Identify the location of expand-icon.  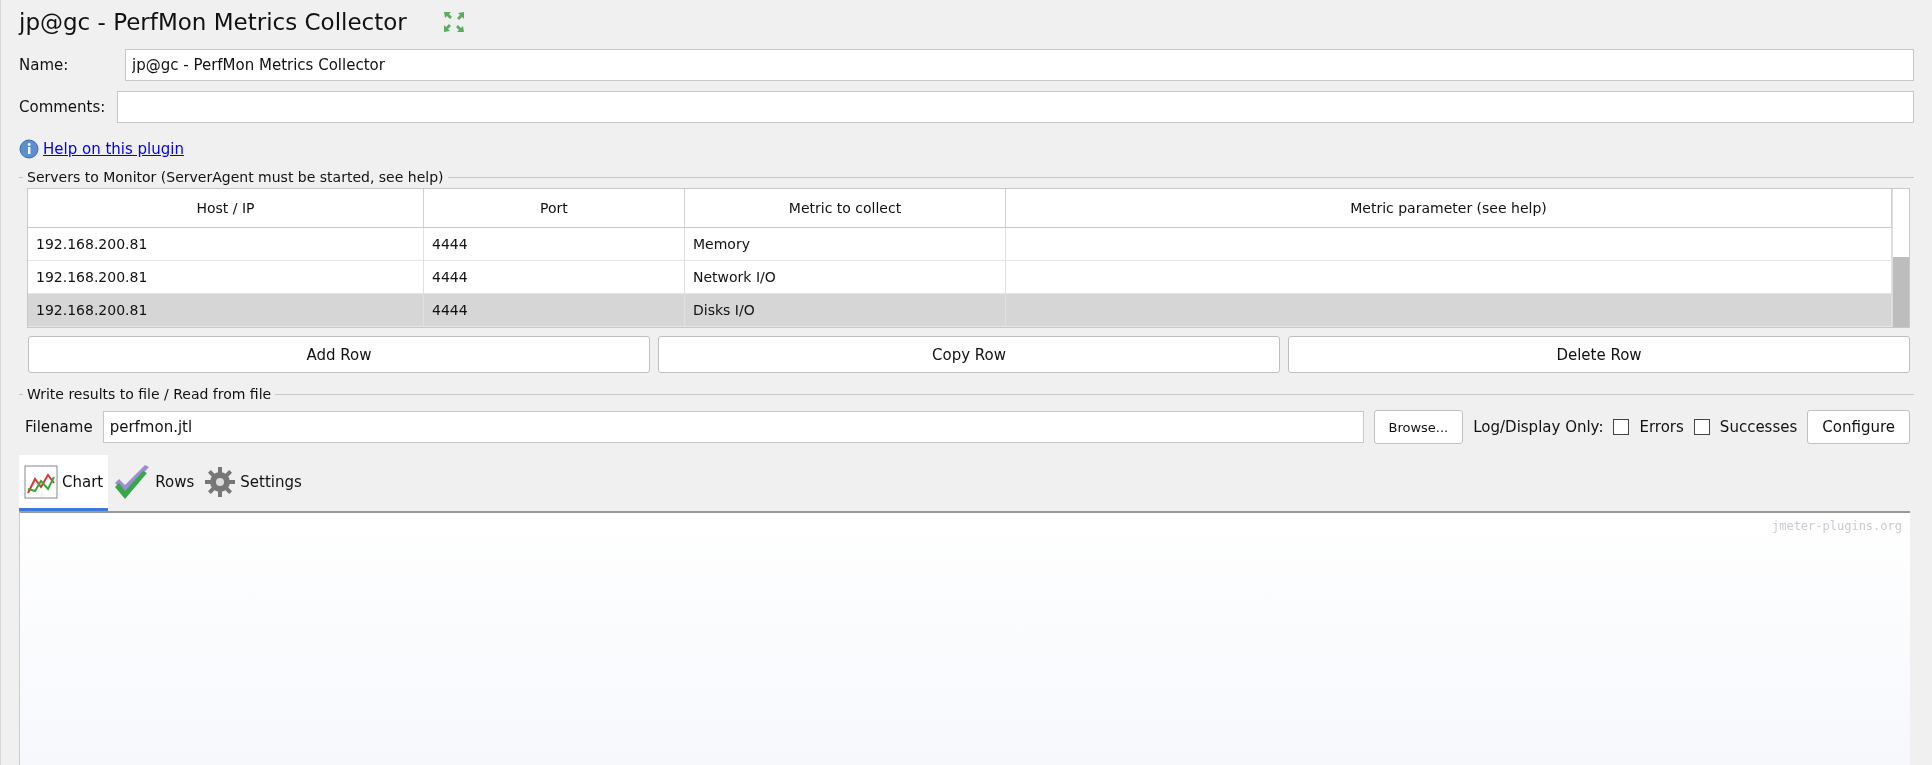
(453, 22).